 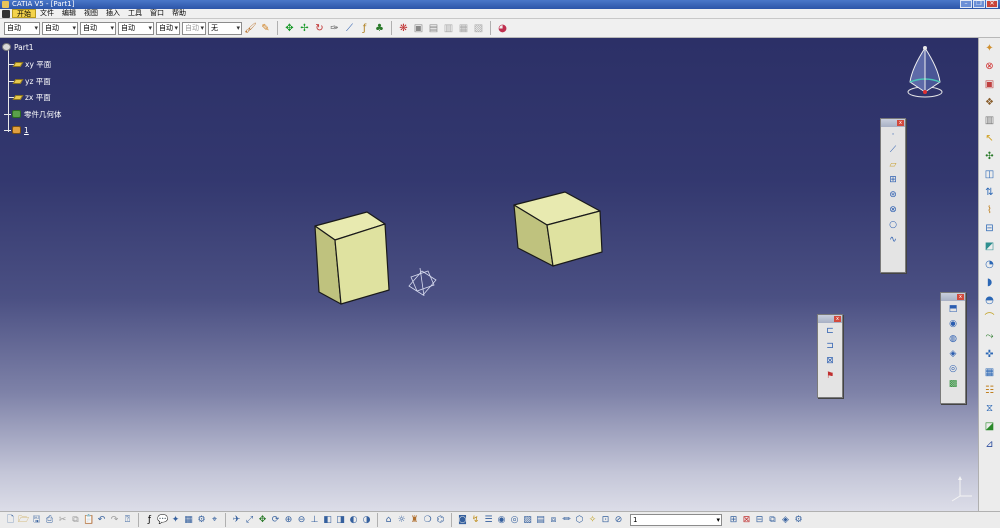 What do you see at coordinates (113, 13) in the screenshot?
I see `menu-insert: 插入` at bounding box center [113, 13].